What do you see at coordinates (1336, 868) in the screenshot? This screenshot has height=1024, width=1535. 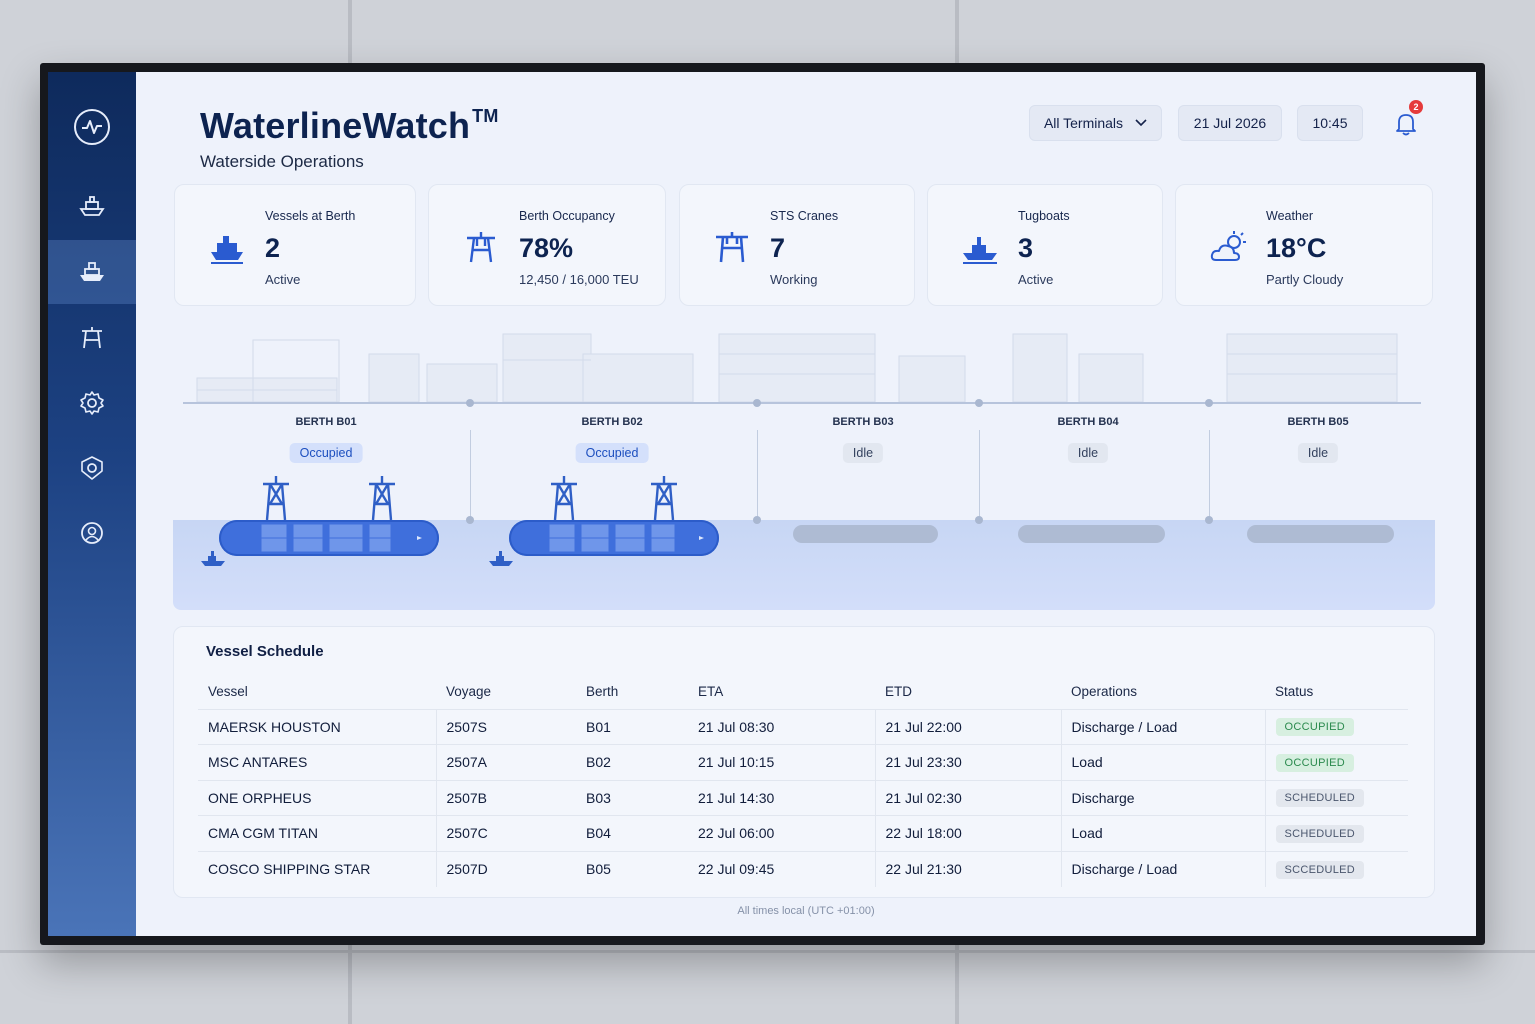 I see `cell-status: SCCEDULED` at bounding box center [1336, 868].